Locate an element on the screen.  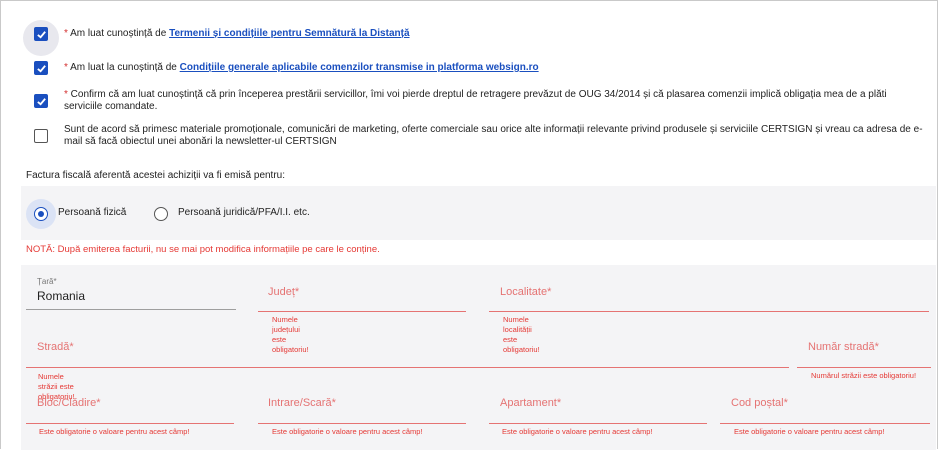
locality-error: Numele localității este obligatoriu! is located at coordinates (521, 334).